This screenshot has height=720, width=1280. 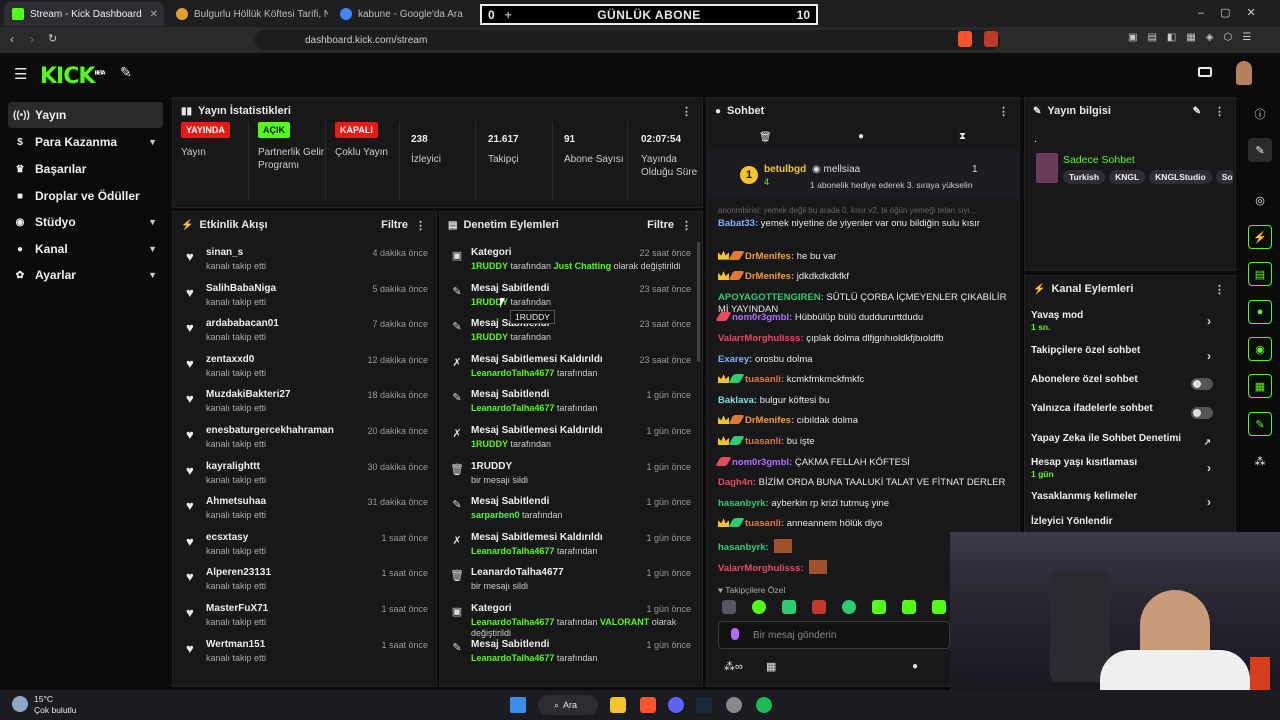 I want to click on steam-icon, so click(x=704, y=705).